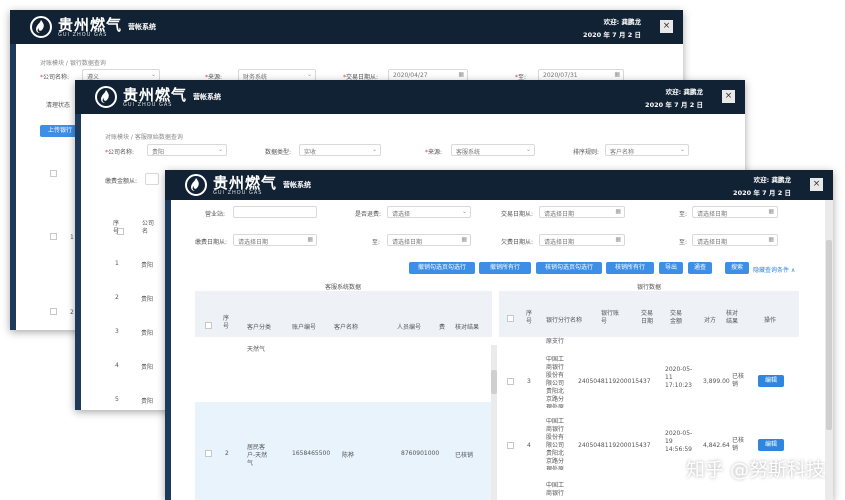  What do you see at coordinates (564, 320) in the screenshot?
I see `col-branch-header: 银行分行名称` at bounding box center [564, 320].